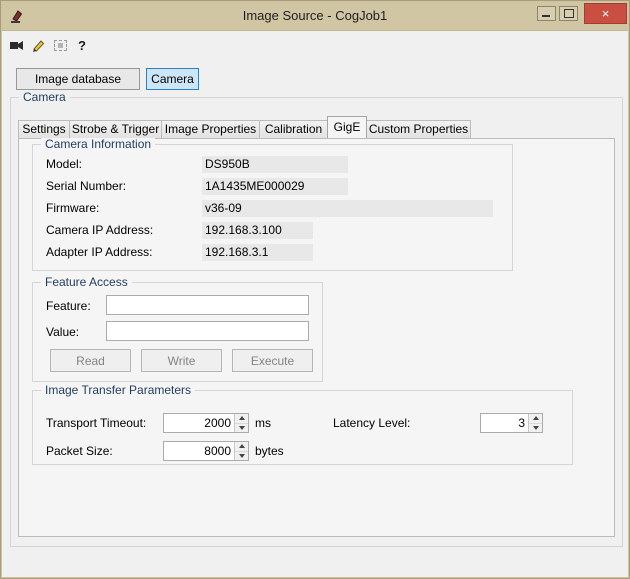  Describe the element at coordinates (207, 331) in the screenshot. I see `value-input` at that location.